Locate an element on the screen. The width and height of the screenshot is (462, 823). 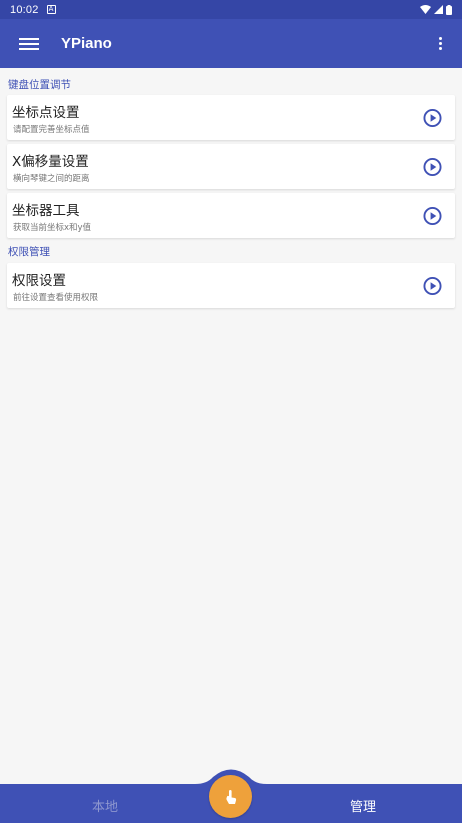
card-title: 坐标点设置 is located at coordinates (46, 113).